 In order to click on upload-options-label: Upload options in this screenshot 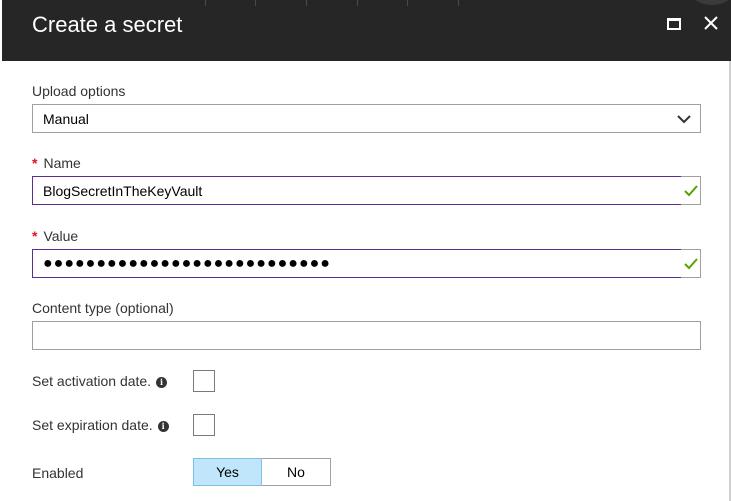, I will do `click(79, 91)`.